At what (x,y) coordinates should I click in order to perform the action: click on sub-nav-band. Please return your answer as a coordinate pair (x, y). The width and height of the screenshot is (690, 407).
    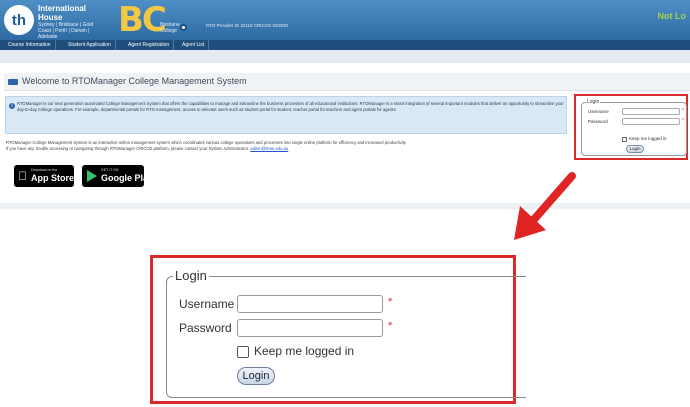
    Looking at the image, I should click on (345, 56).